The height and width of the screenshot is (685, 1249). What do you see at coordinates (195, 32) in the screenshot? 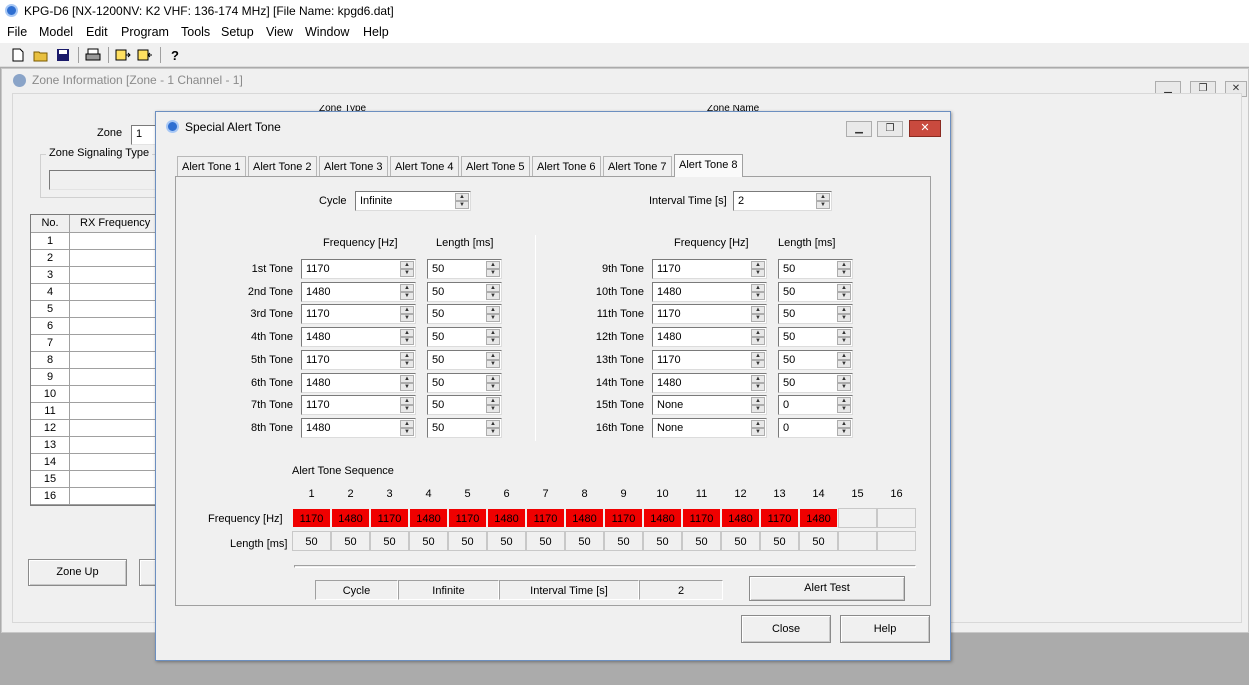
I see `menu-tools: Tools` at bounding box center [195, 32].